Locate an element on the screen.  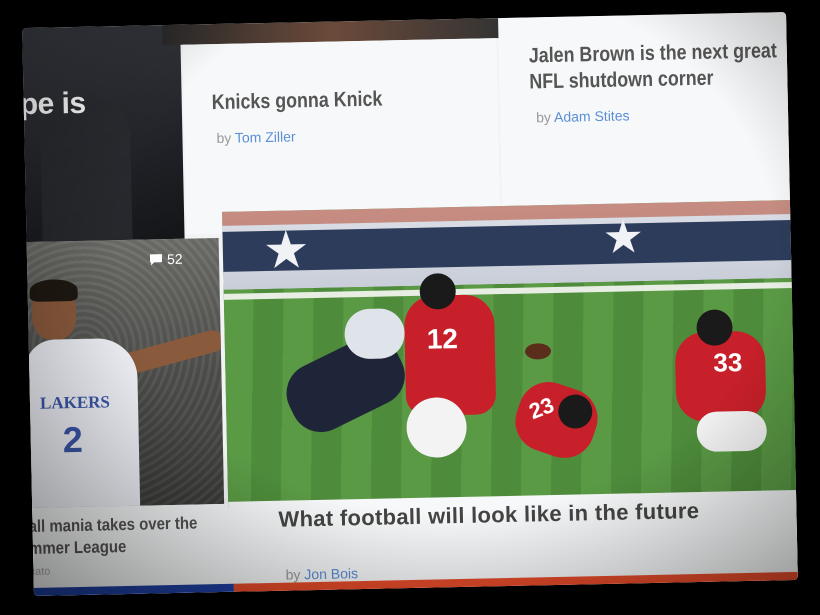
falcons-player: 12 is located at coordinates (450, 355).